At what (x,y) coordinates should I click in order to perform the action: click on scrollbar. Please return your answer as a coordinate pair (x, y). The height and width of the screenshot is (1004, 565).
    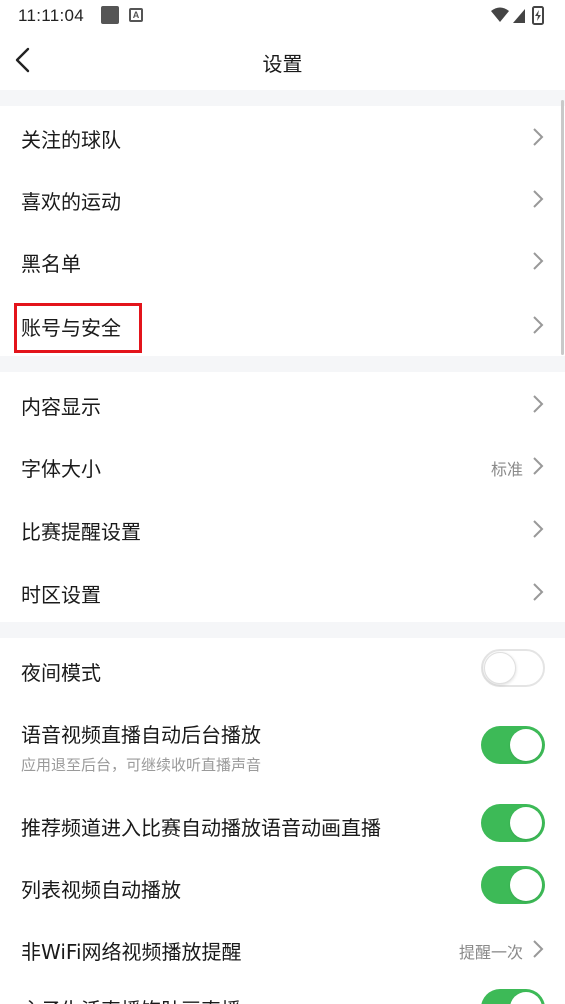
    Looking at the image, I should click on (562, 227).